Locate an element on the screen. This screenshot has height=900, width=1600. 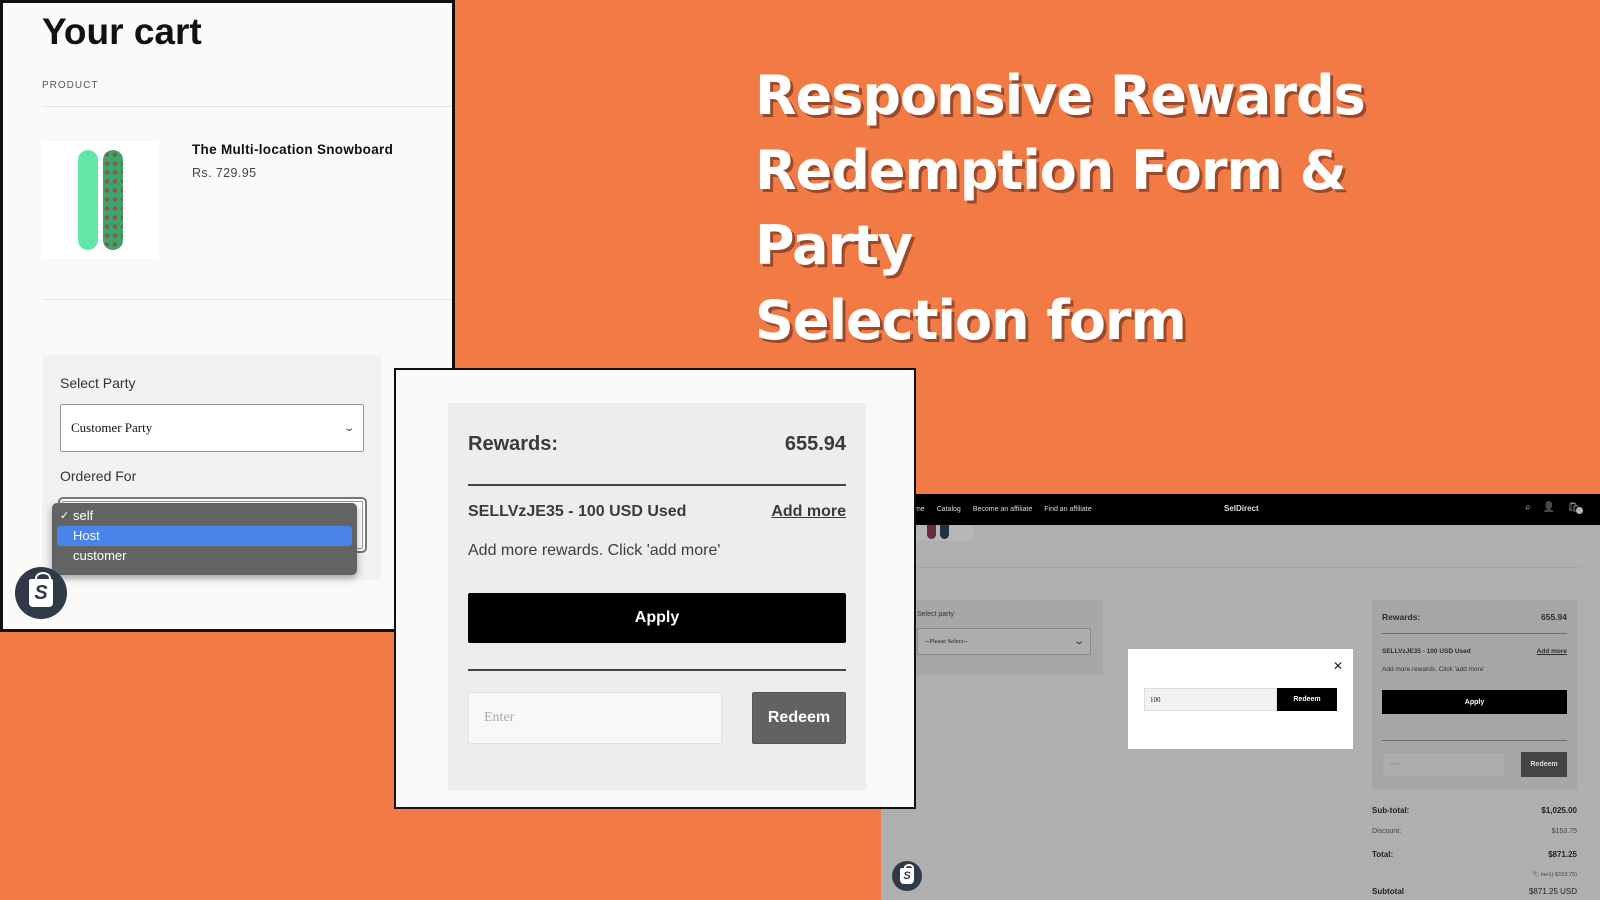
nav-find-affiliate: Find an affiliate is located at coordinates (1067, 509).